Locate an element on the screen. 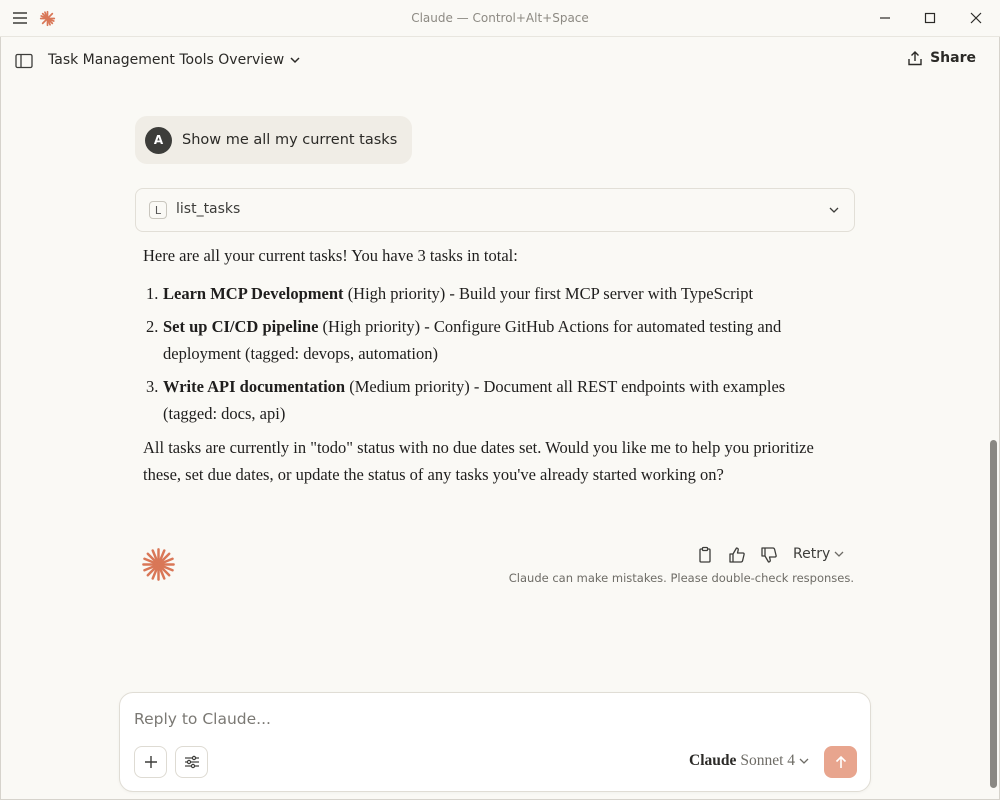 This screenshot has width=1000, height=800. plus-icon is located at coordinates (150, 762).